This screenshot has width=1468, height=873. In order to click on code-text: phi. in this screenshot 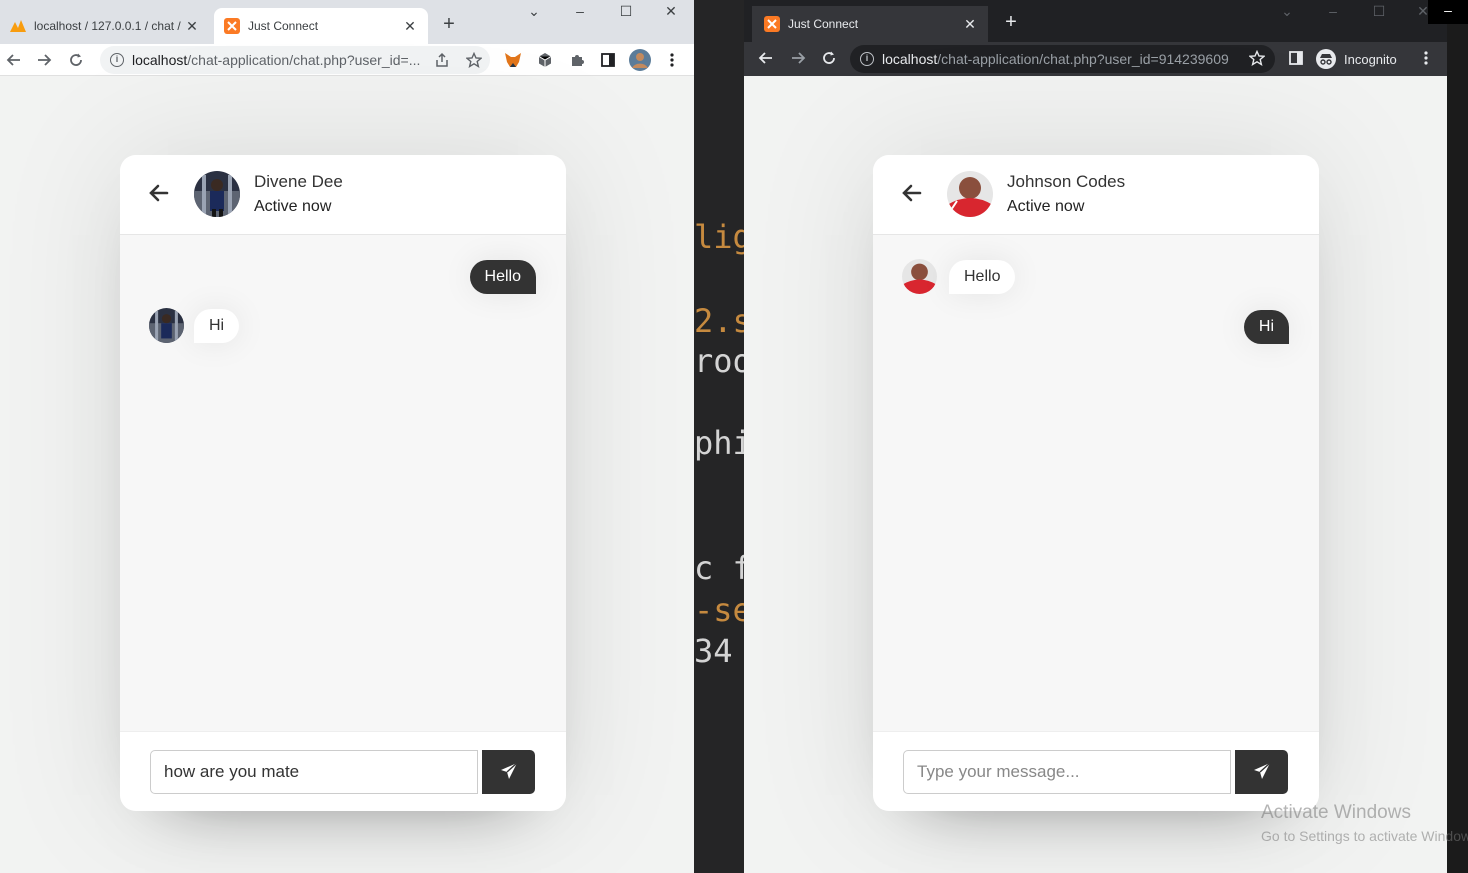, I will do `click(719, 443)`.